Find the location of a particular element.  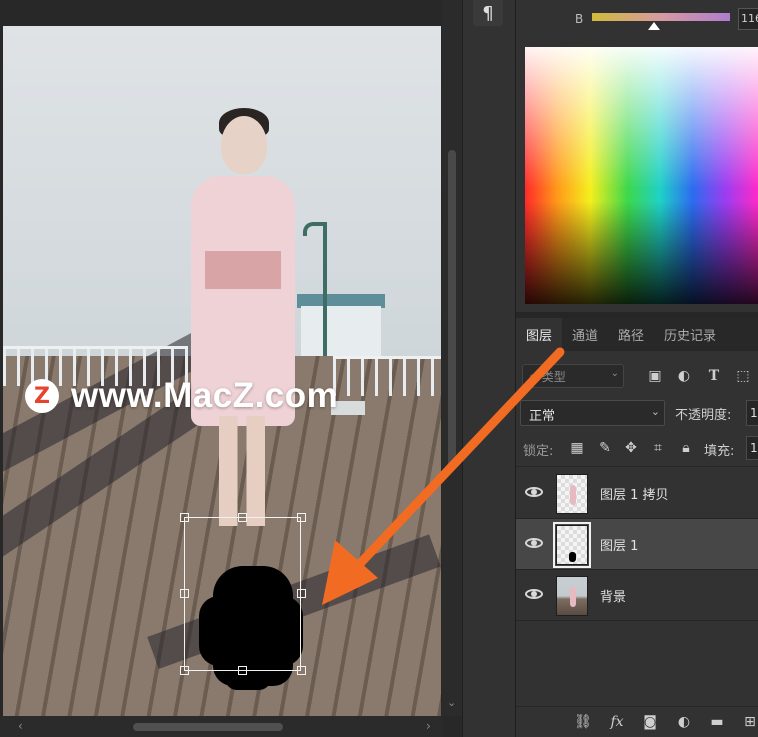

lock-row: 锁定: ▦ ✎ ✥ ⌗ 🔒︎ 填充: 100% is located at coordinates (637, 448).